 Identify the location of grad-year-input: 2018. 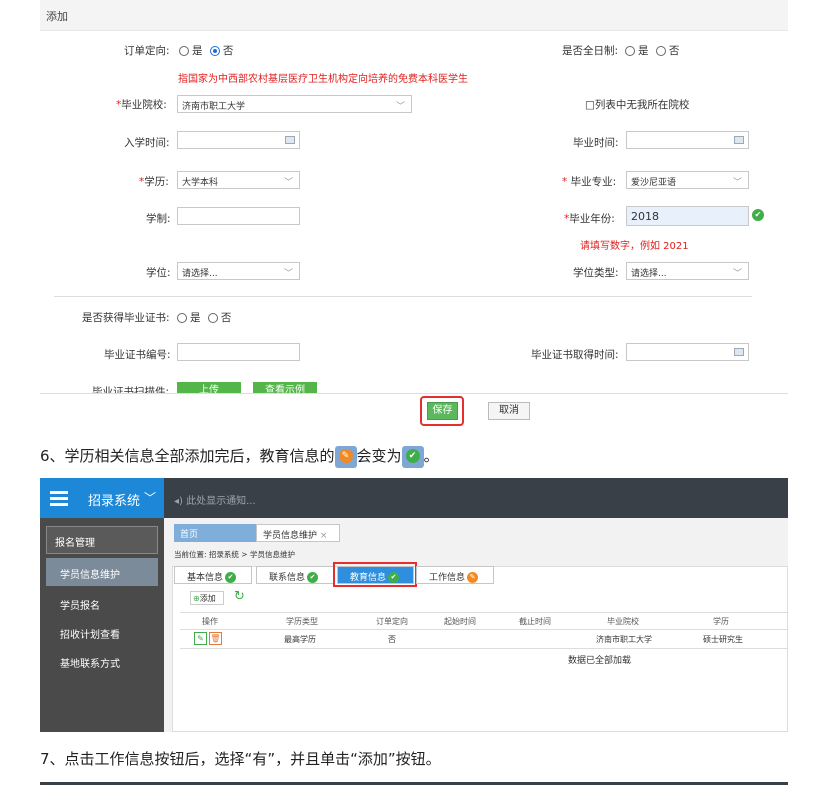
(687, 216).